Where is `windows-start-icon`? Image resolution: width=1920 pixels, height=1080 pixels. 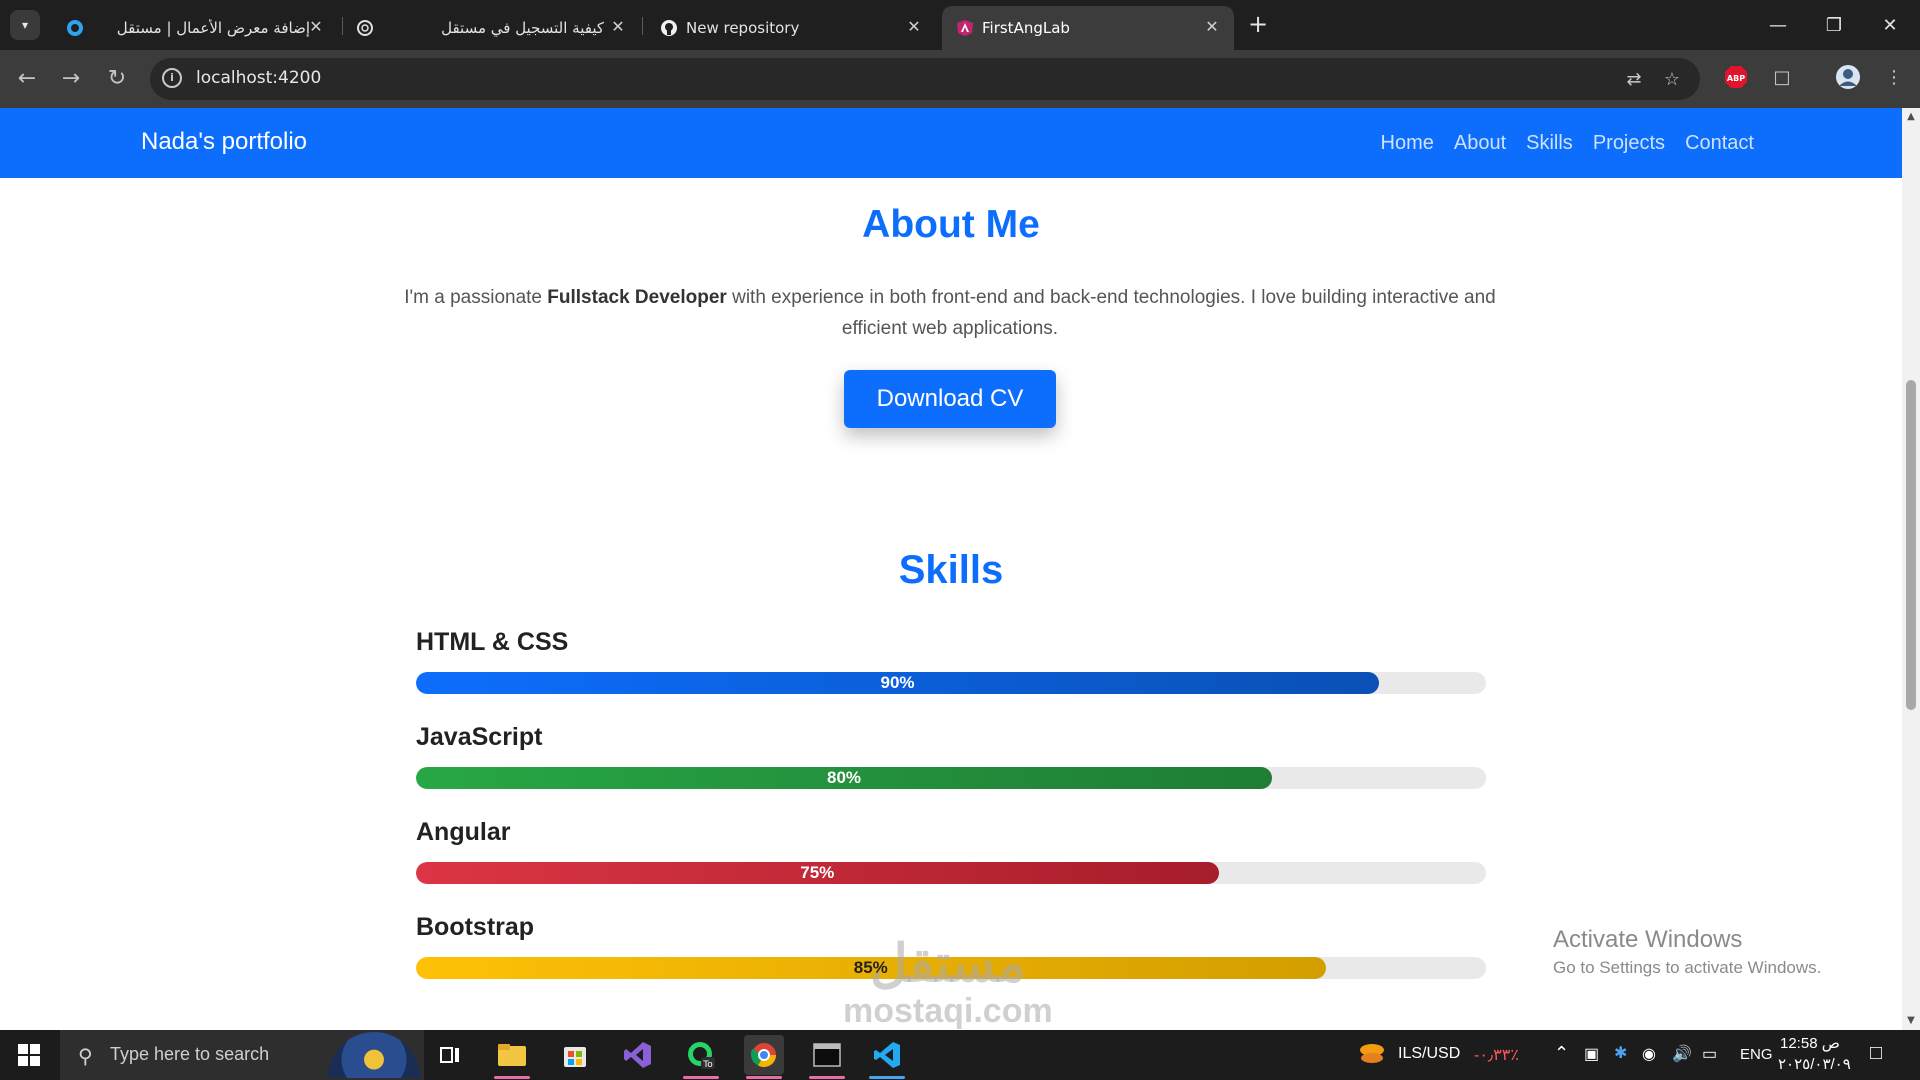 windows-start-icon is located at coordinates (29, 1055).